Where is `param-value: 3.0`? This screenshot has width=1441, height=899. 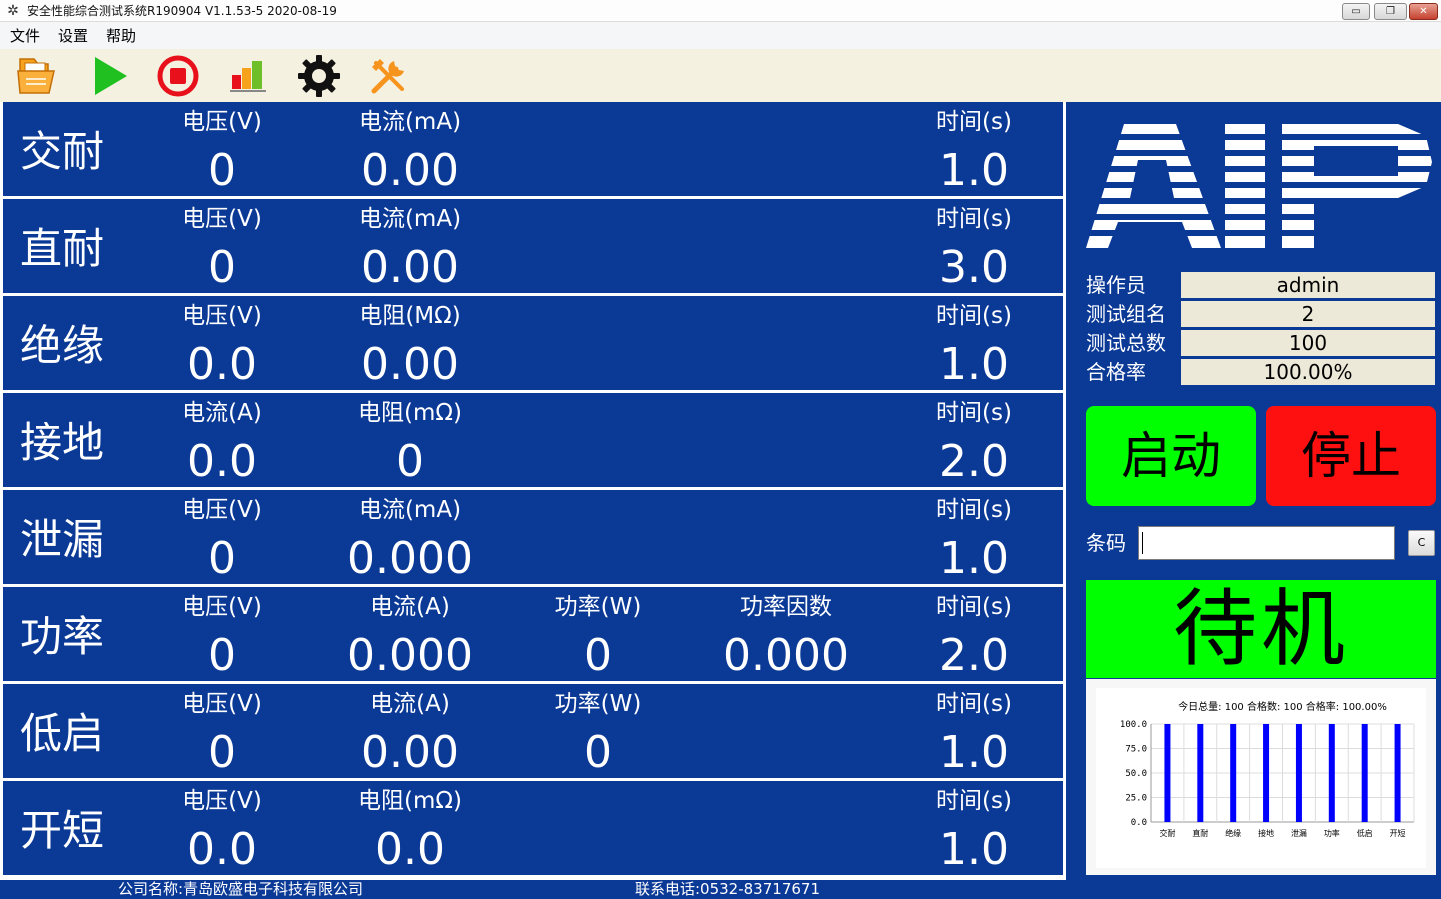
param-value: 3.0 is located at coordinates (974, 267).